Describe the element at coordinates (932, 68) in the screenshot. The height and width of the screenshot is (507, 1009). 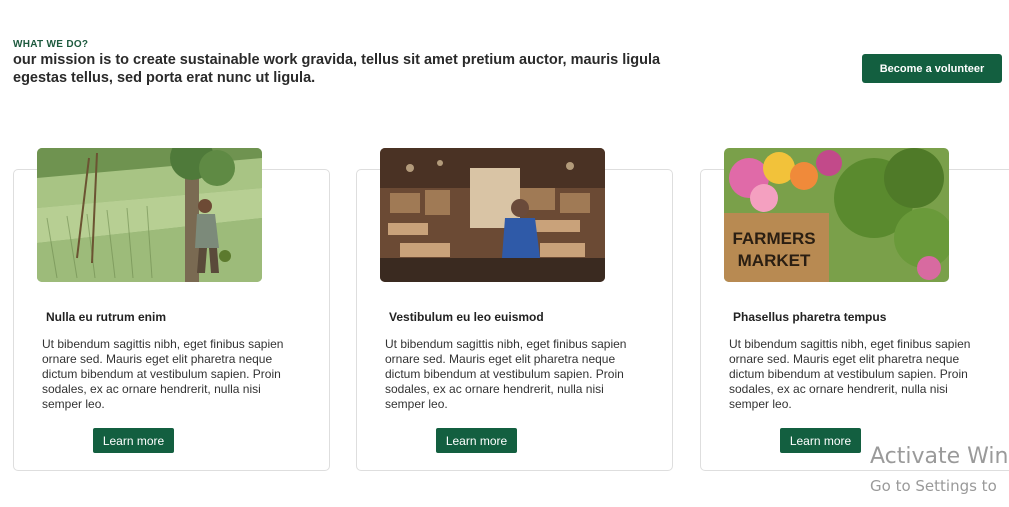
I see `become-volunteer-button: Become a volunteer` at that location.